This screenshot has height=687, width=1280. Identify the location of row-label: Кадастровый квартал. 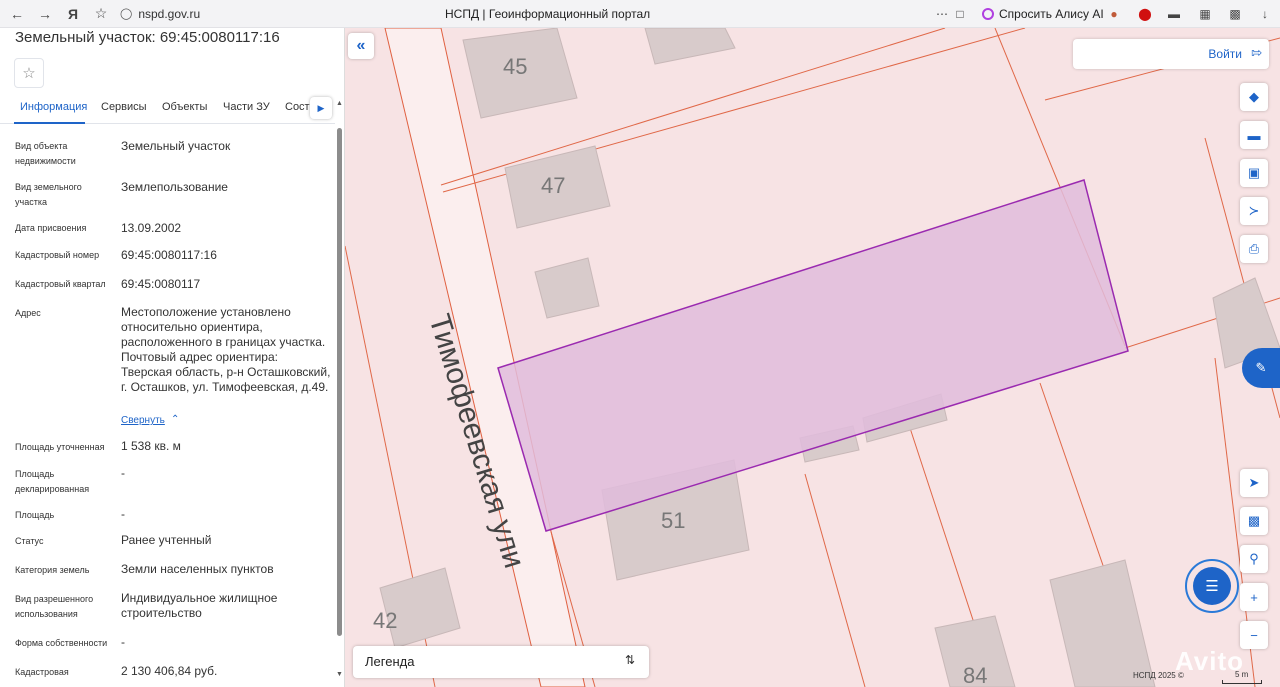
(60, 284).